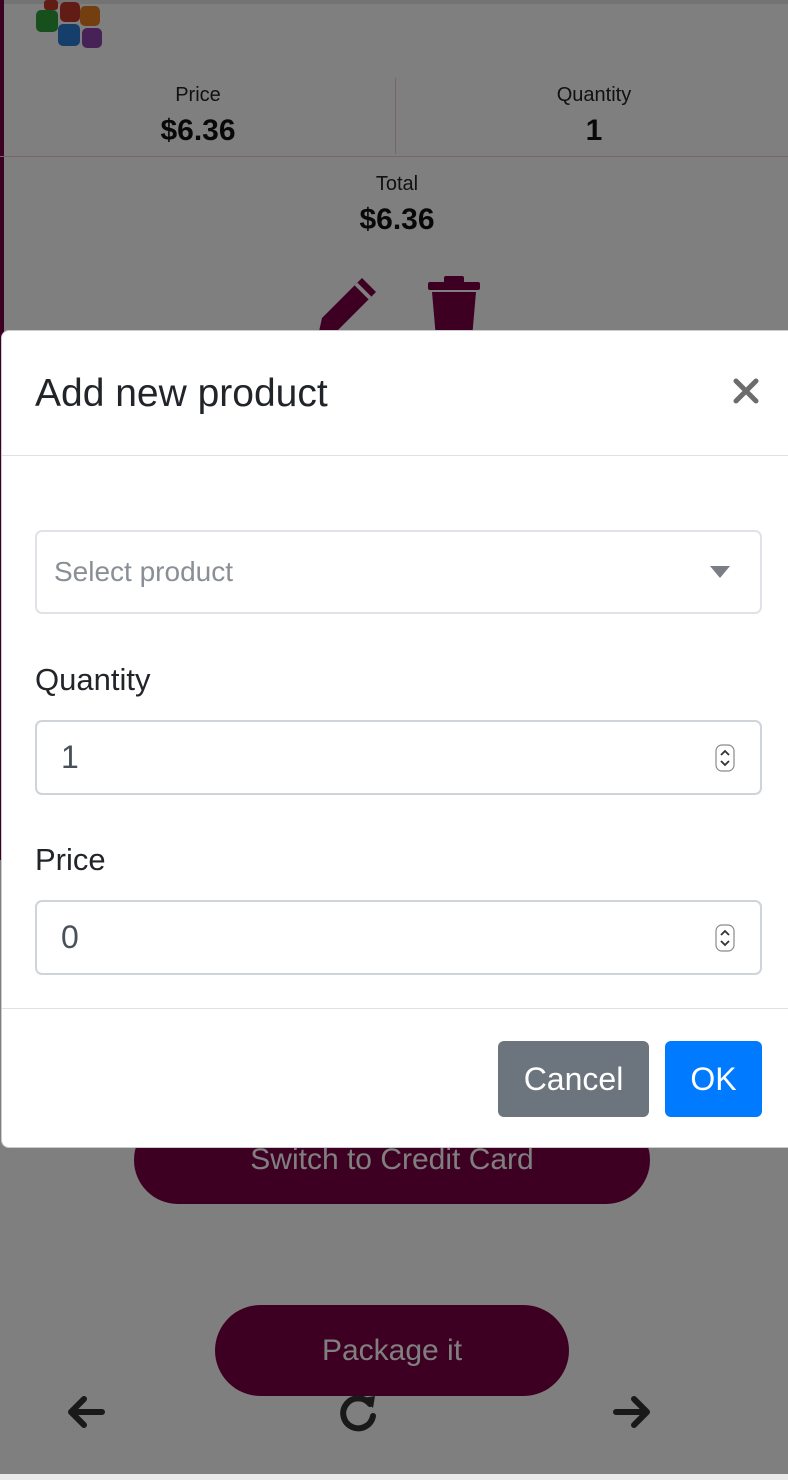  Describe the element at coordinates (181, 393) in the screenshot. I see `dialog-title: Add new product` at that location.